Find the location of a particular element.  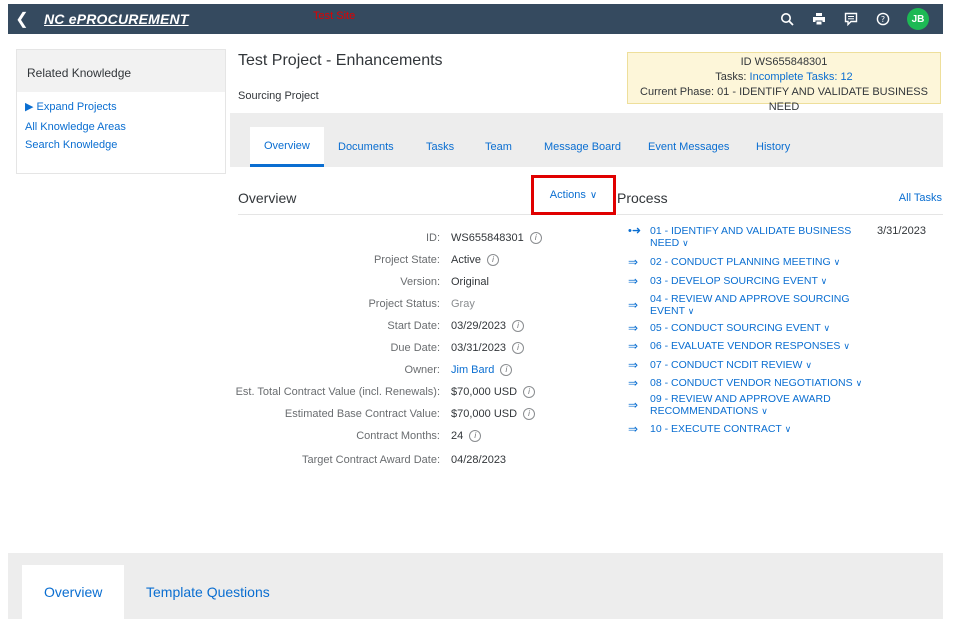

search-knowledge-link: Search Knowledge is located at coordinates (125, 145).